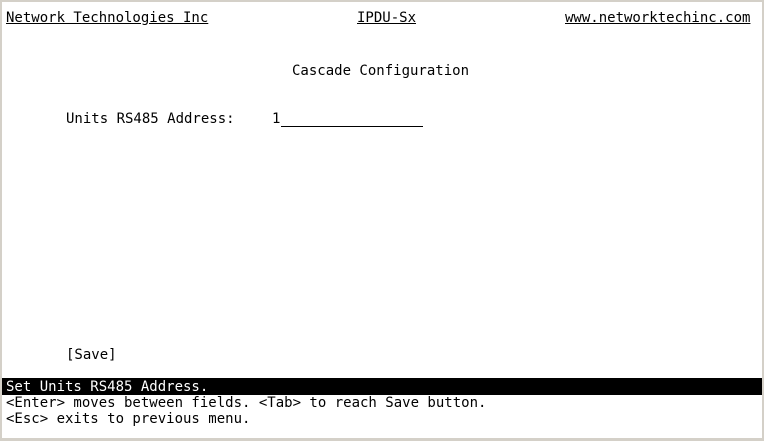 Image resolution: width=764 pixels, height=441 pixels. I want to click on save-button: [Save], so click(91, 355).